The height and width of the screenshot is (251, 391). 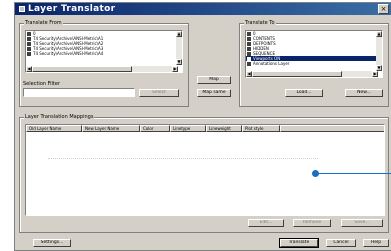 I want to click on translate-to-item: Annotations Layer, so click(x=314, y=63).